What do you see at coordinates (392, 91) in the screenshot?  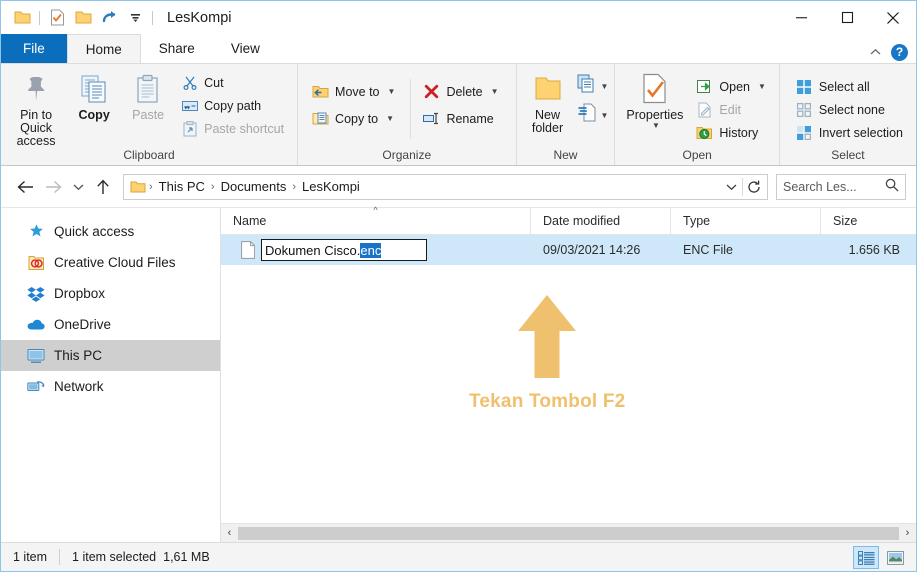 I see `move-to-caret-icon: ▼` at bounding box center [392, 91].